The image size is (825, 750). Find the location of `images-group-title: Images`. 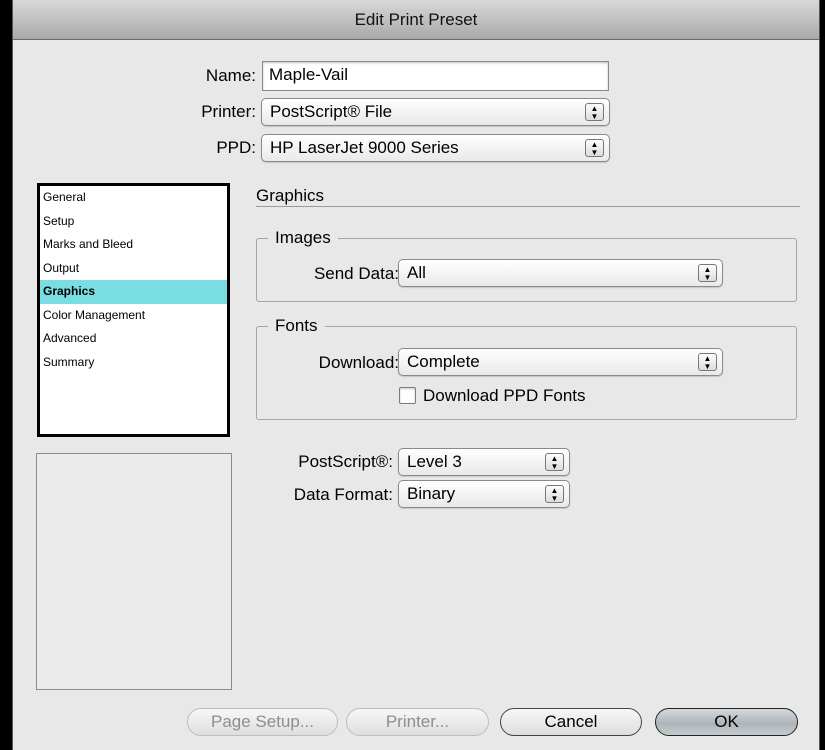

images-group-title: Images is located at coordinates (303, 238).